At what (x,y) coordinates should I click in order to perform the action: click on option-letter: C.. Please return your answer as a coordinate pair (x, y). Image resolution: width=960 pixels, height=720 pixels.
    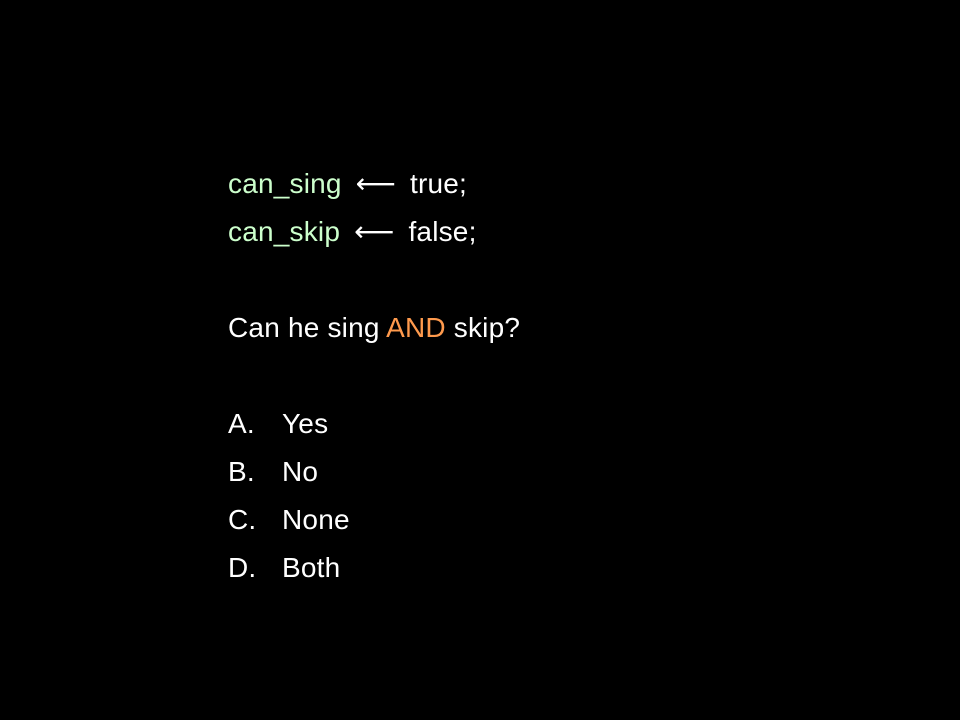
    Looking at the image, I should click on (242, 519).